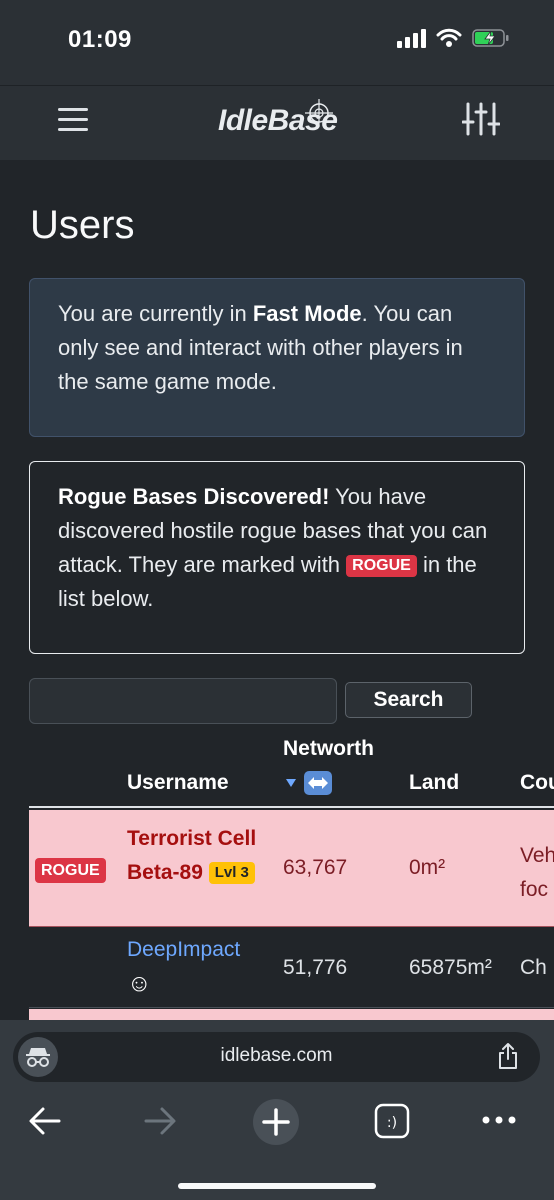  I want to click on header-username: Username, so click(178, 783).